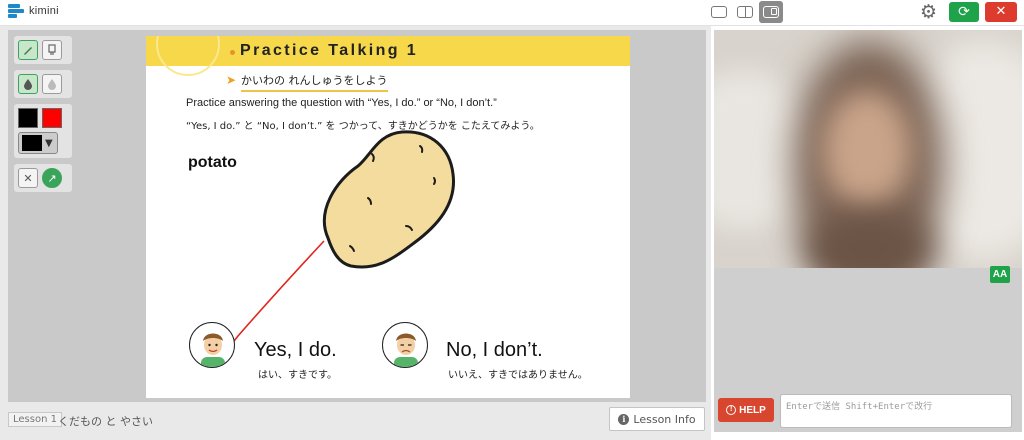 The image size is (1024, 440). I want to click on clear-drawing-button: ✕, so click(28, 178).